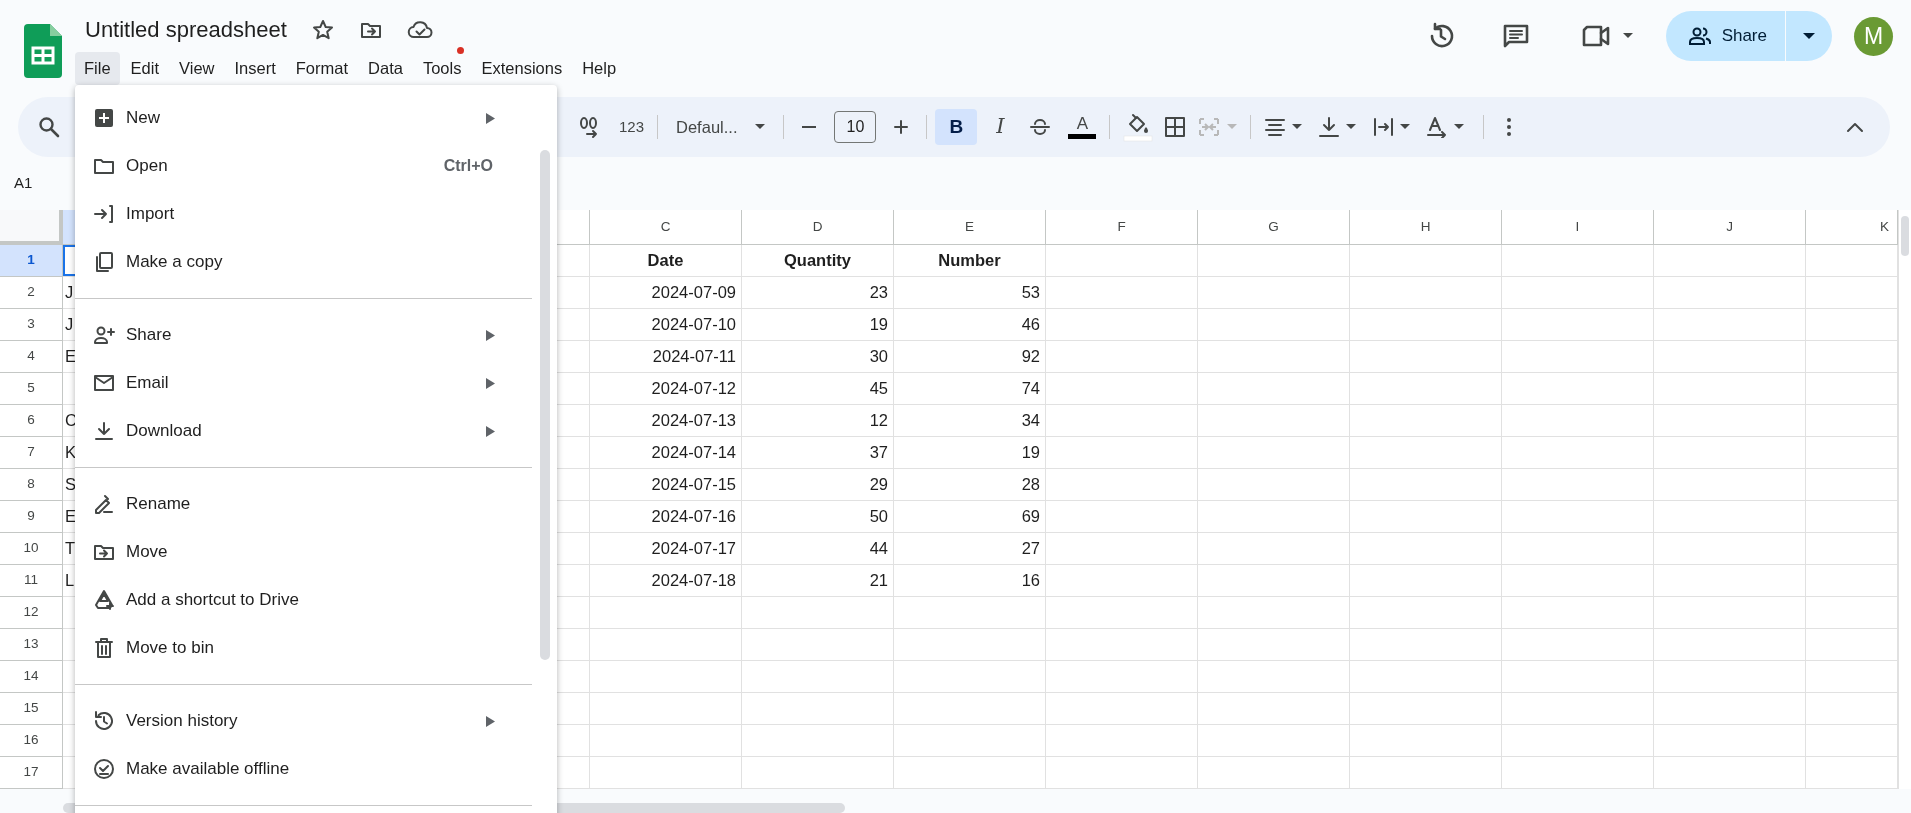 The height and width of the screenshot is (813, 1911). What do you see at coordinates (303, 504) in the screenshot?
I see `menu-item: Rename` at bounding box center [303, 504].